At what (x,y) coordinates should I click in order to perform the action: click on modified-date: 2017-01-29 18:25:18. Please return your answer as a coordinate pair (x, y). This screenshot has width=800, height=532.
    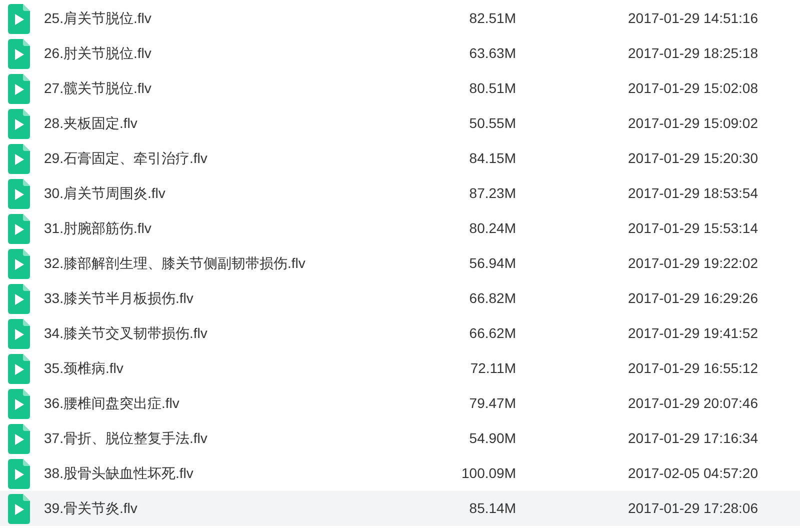
    Looking at the image, I should click on (693, 53).